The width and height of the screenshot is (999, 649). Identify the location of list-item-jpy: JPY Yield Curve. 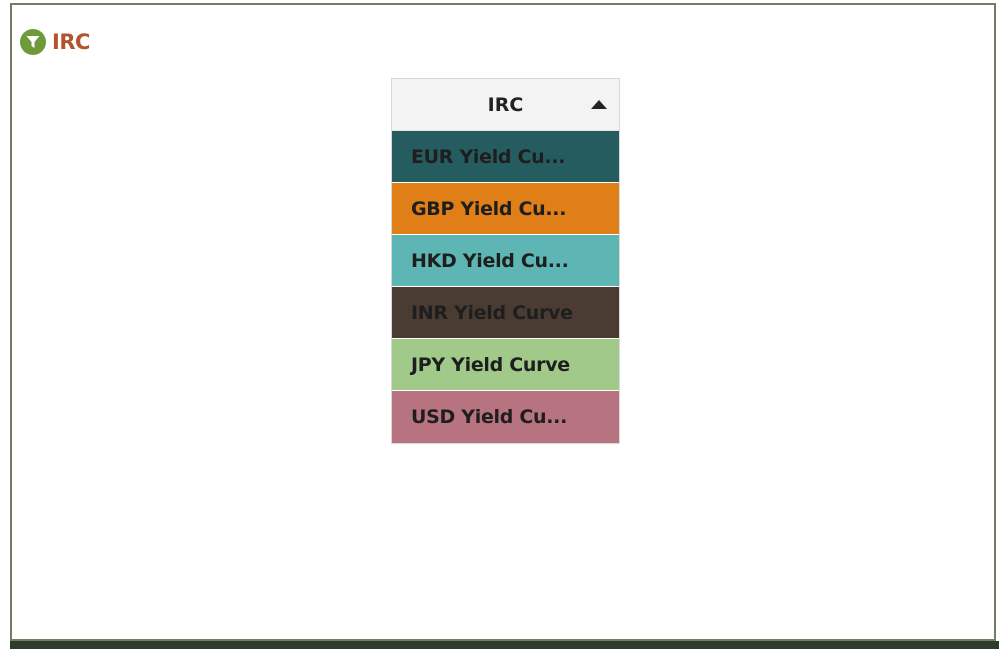
(505, 365).